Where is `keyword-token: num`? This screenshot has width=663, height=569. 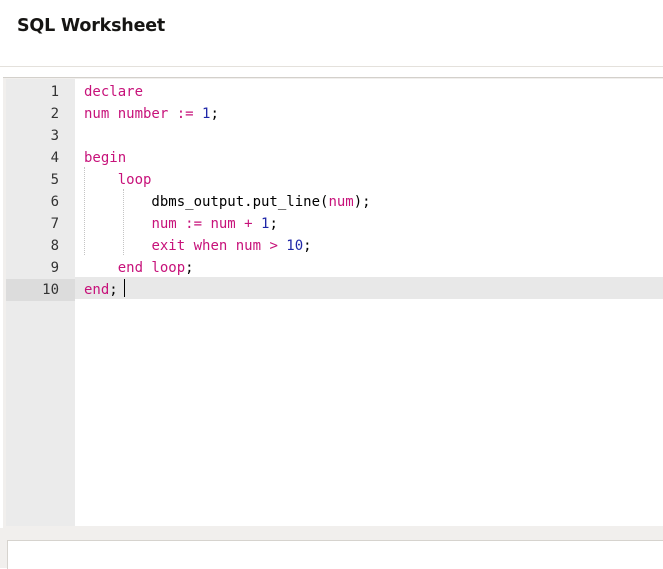 keyword-token: num is located at coordinates (341, 202).